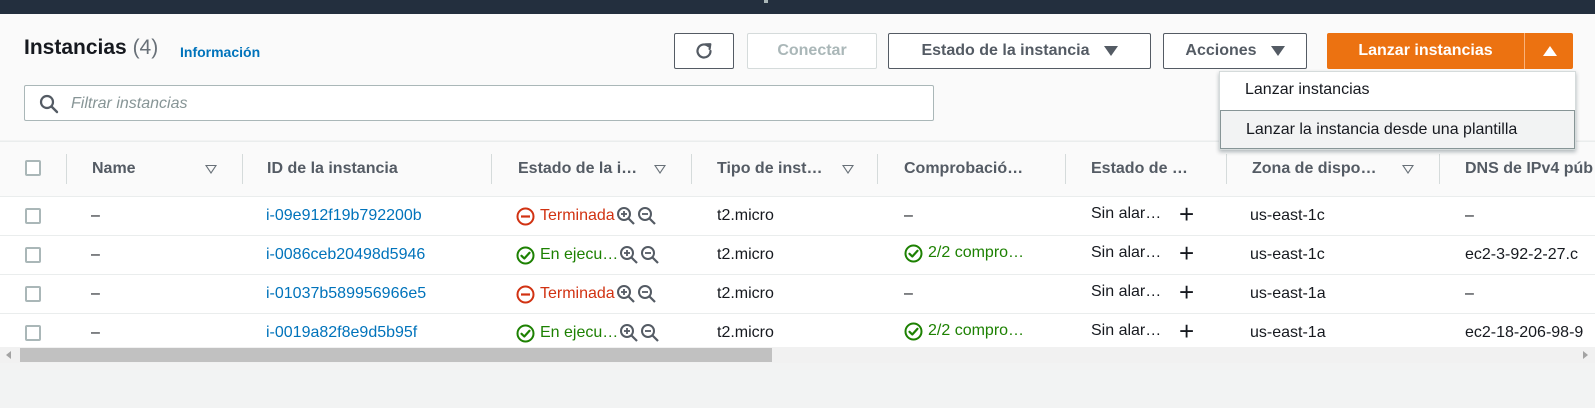 Image resolution: width=1595 pixels, height=408 pixels. Describe the element at coordinates (344, 216) in the screenshot. I see `cell-instance-id: i-09e912f19b792200b` at that location.